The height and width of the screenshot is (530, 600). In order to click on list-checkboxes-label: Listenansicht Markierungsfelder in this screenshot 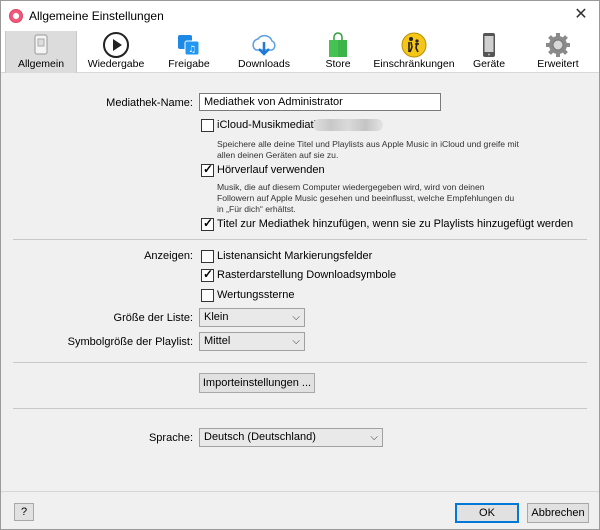, I will do `click(295, 256)`.